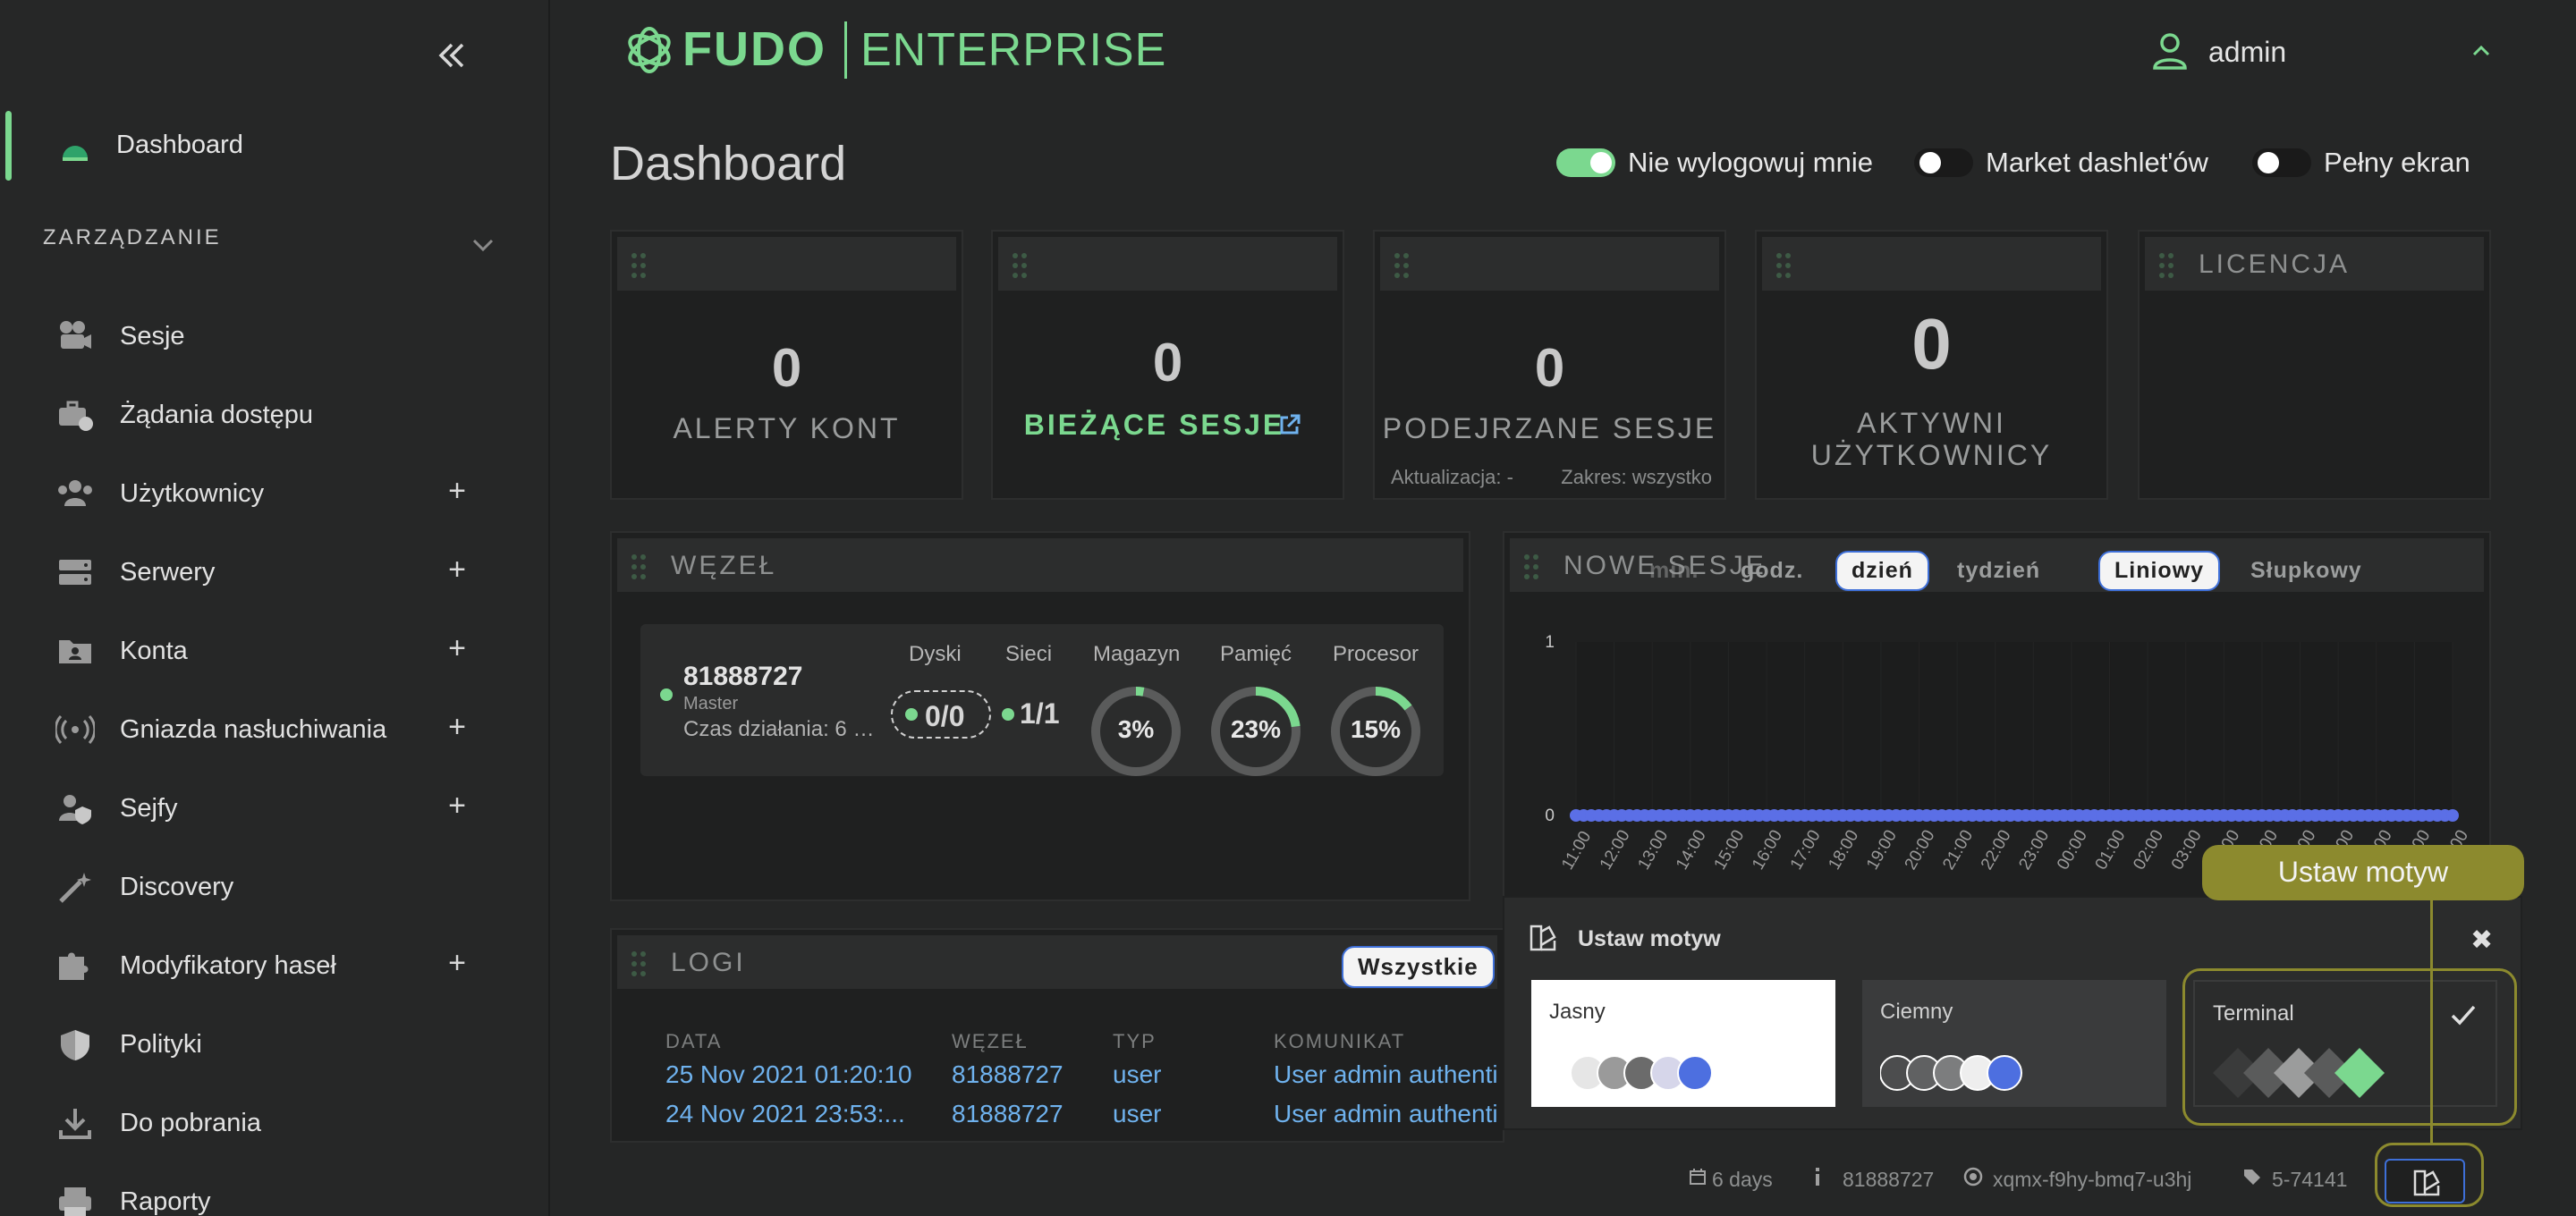  Describe the element at coordinates (2397, 163) in the screenshot. I see `toggle-label: Pełny ekran` at that location.